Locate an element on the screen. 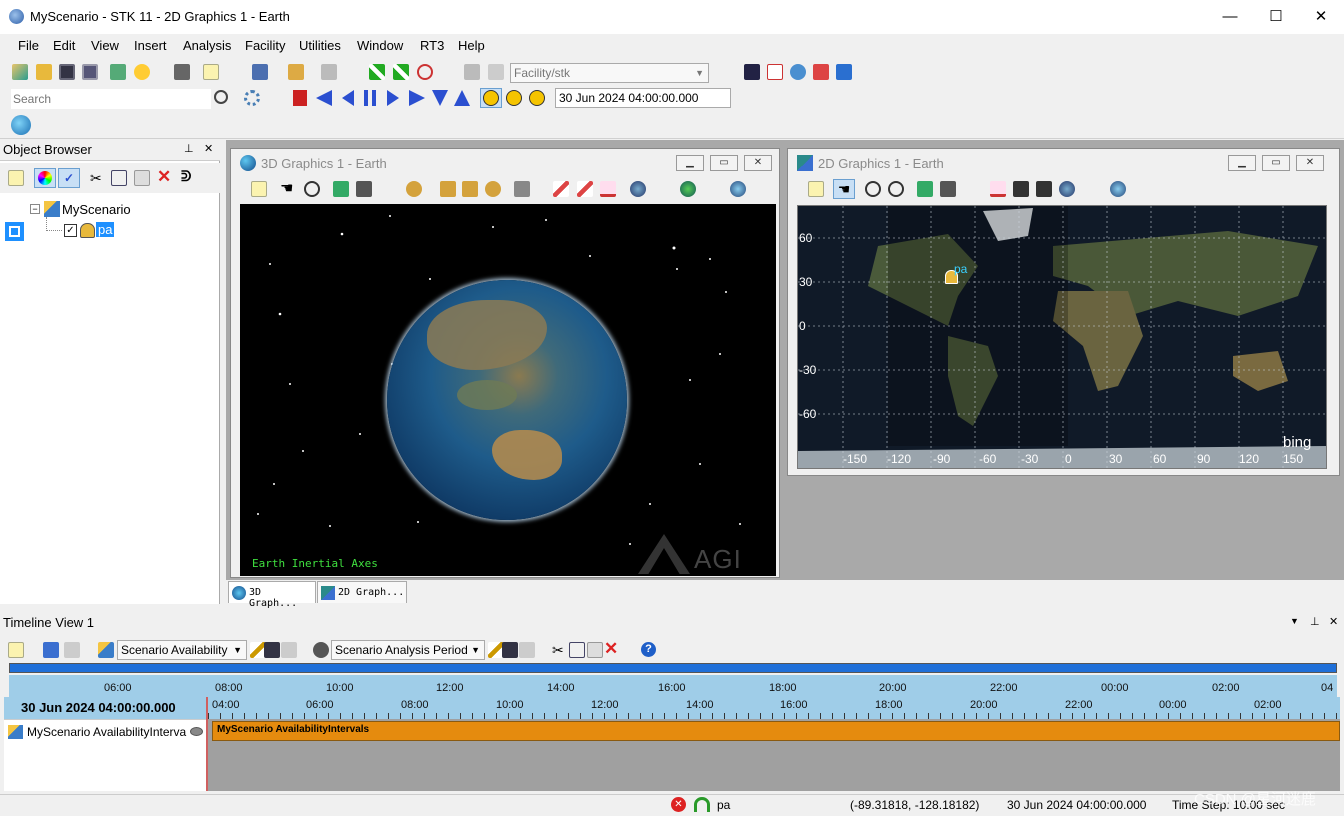 This screenshot has width=1344, height=816. menu-insert: Insert is located at coordinates (150, 45).